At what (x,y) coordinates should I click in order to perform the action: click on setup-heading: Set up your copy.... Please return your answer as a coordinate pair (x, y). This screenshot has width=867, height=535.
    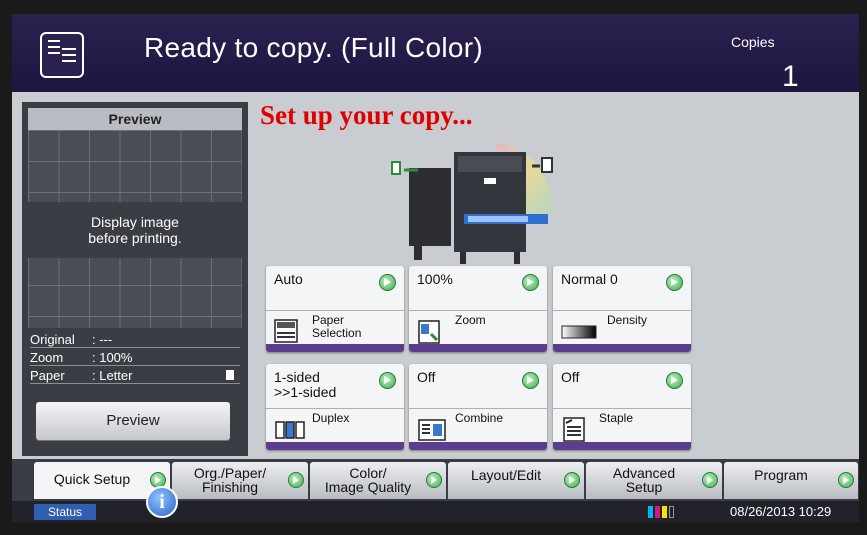
    Looking at the image, I should click on (366, 115).